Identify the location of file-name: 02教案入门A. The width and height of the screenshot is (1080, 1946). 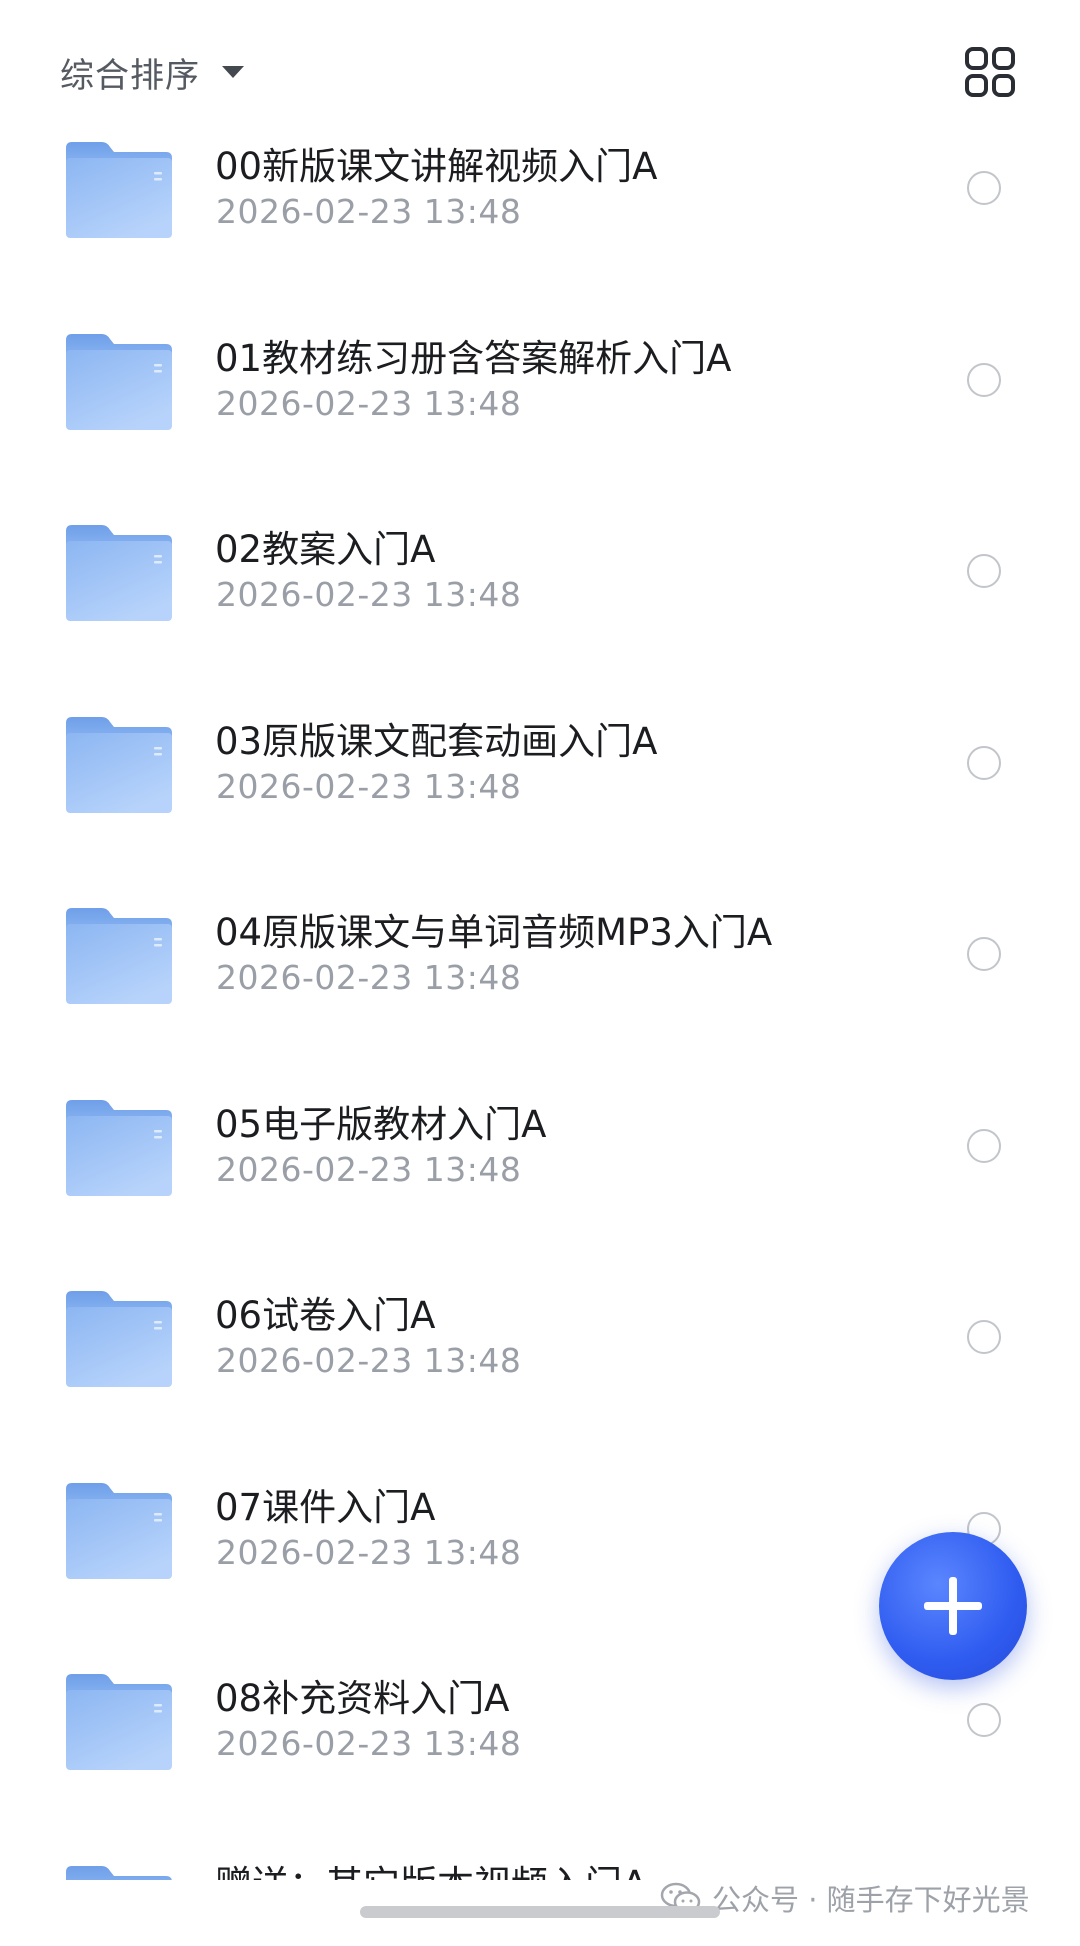
(325, 549).